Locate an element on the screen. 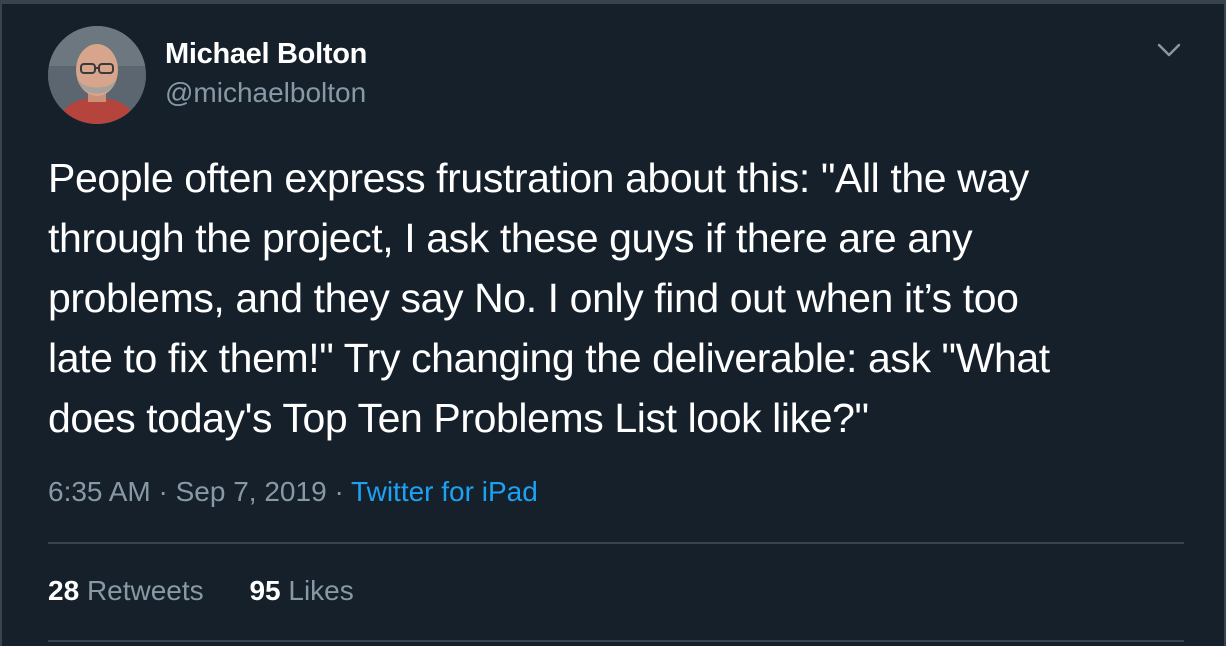  likes-count: 95 is located at coordinates (265, 590).